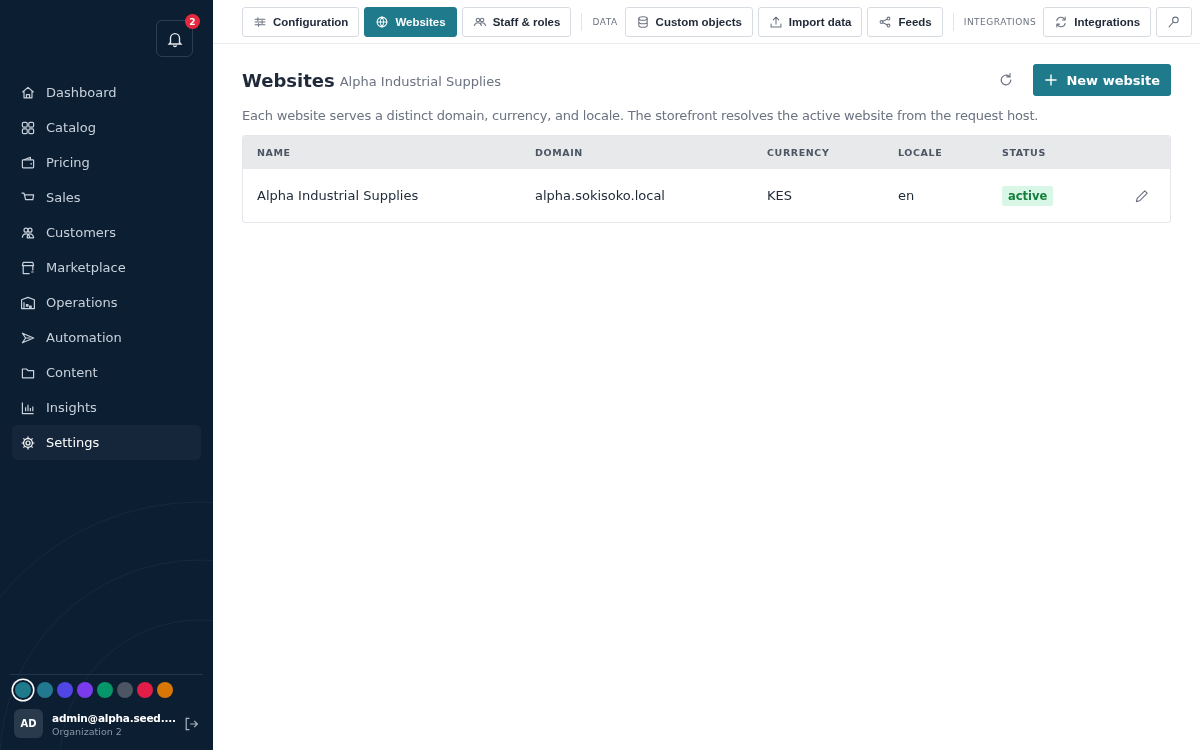 This screenshot has width=1200, height=750. What do you see at coordinates (1051, 80) in the screenshot?
I see `plus-icon` at bounding box center [1051, 80].